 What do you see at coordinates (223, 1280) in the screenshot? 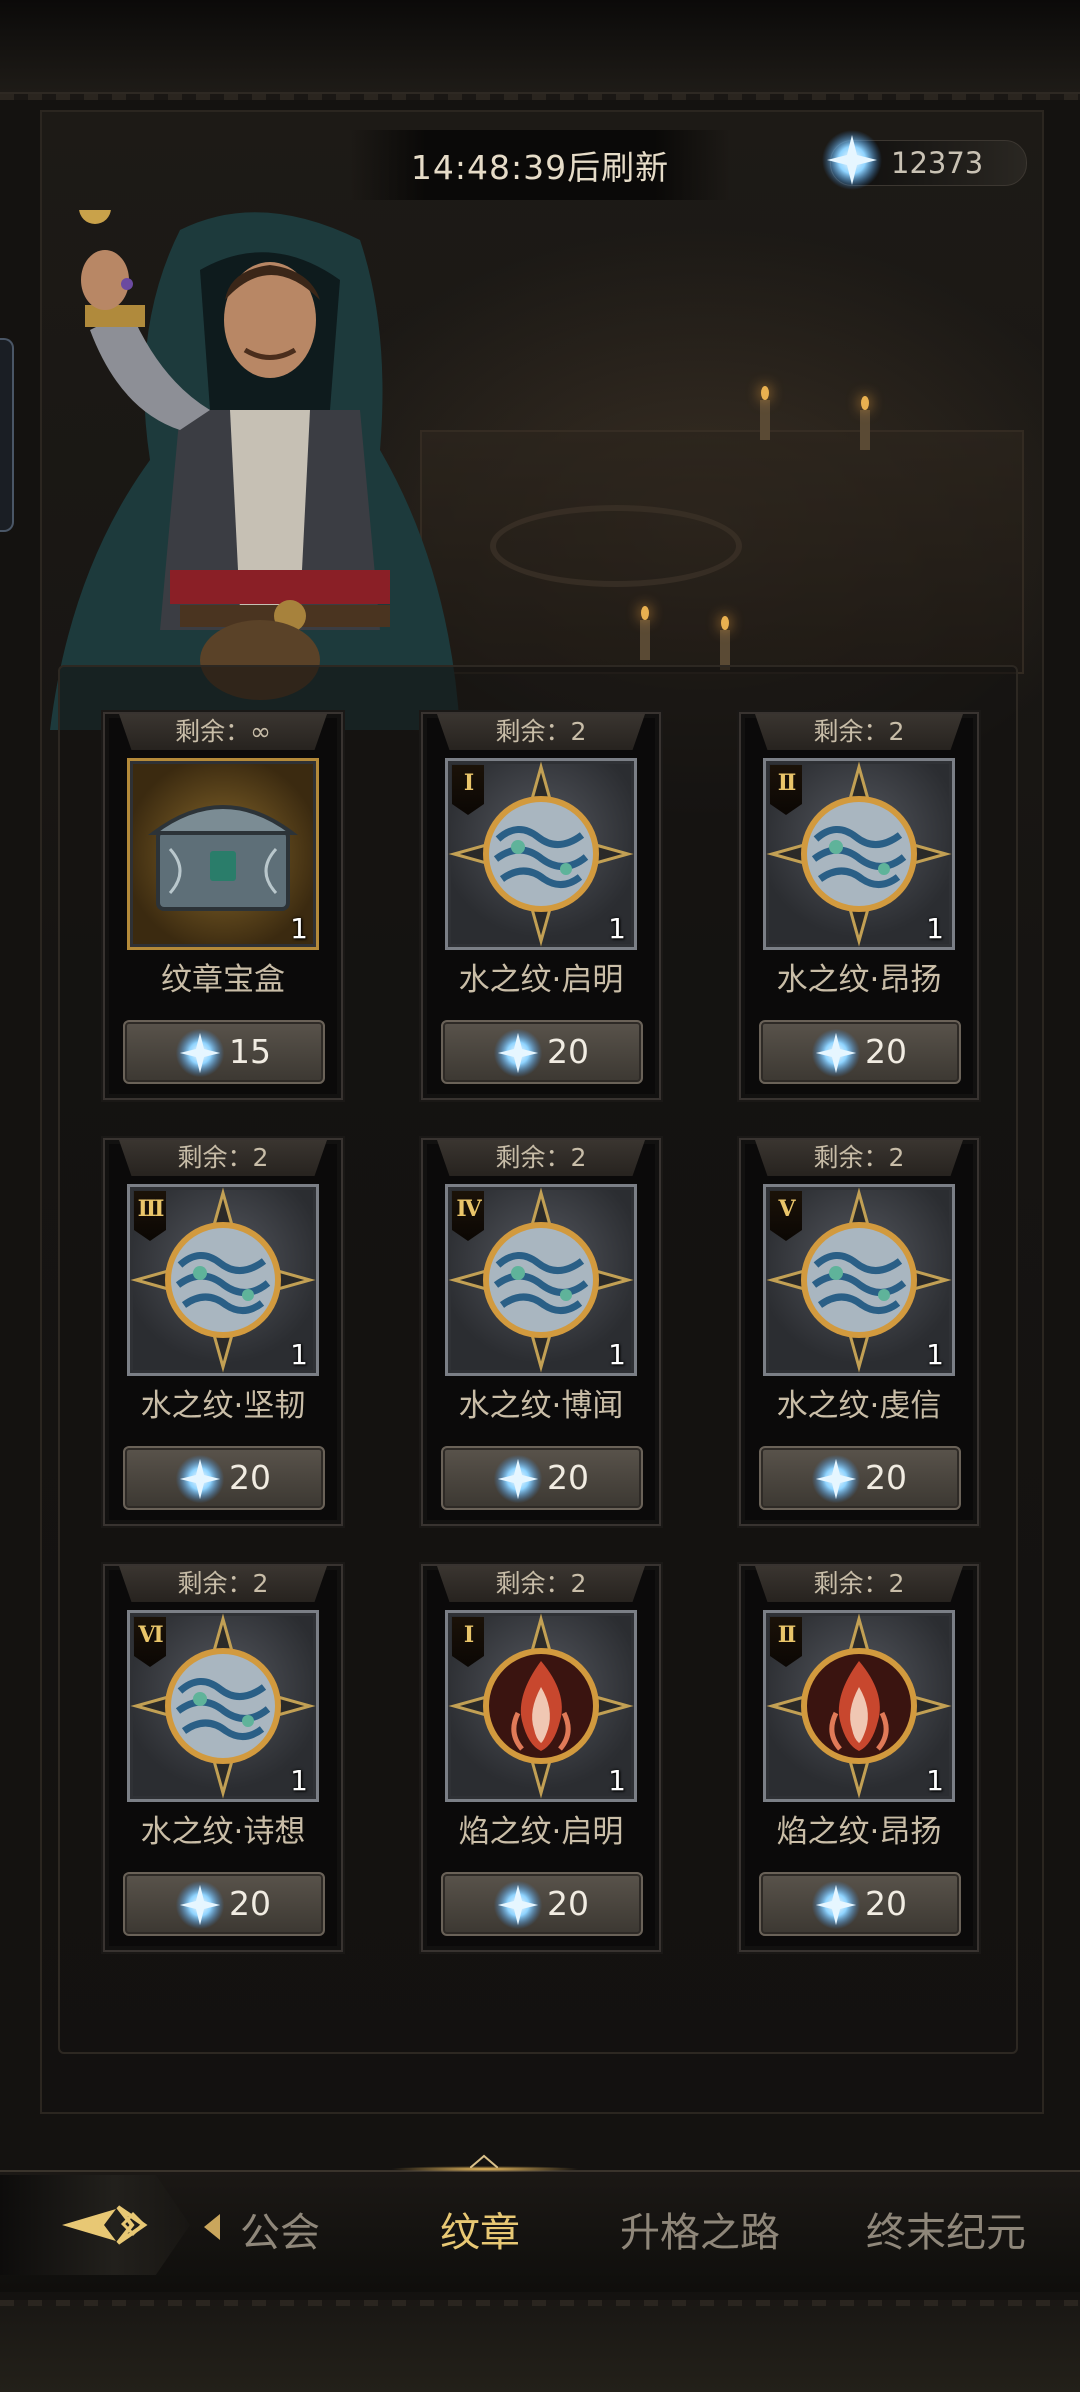
I see `item-icon-slot: III 1` at bounding box center [223, 1280].